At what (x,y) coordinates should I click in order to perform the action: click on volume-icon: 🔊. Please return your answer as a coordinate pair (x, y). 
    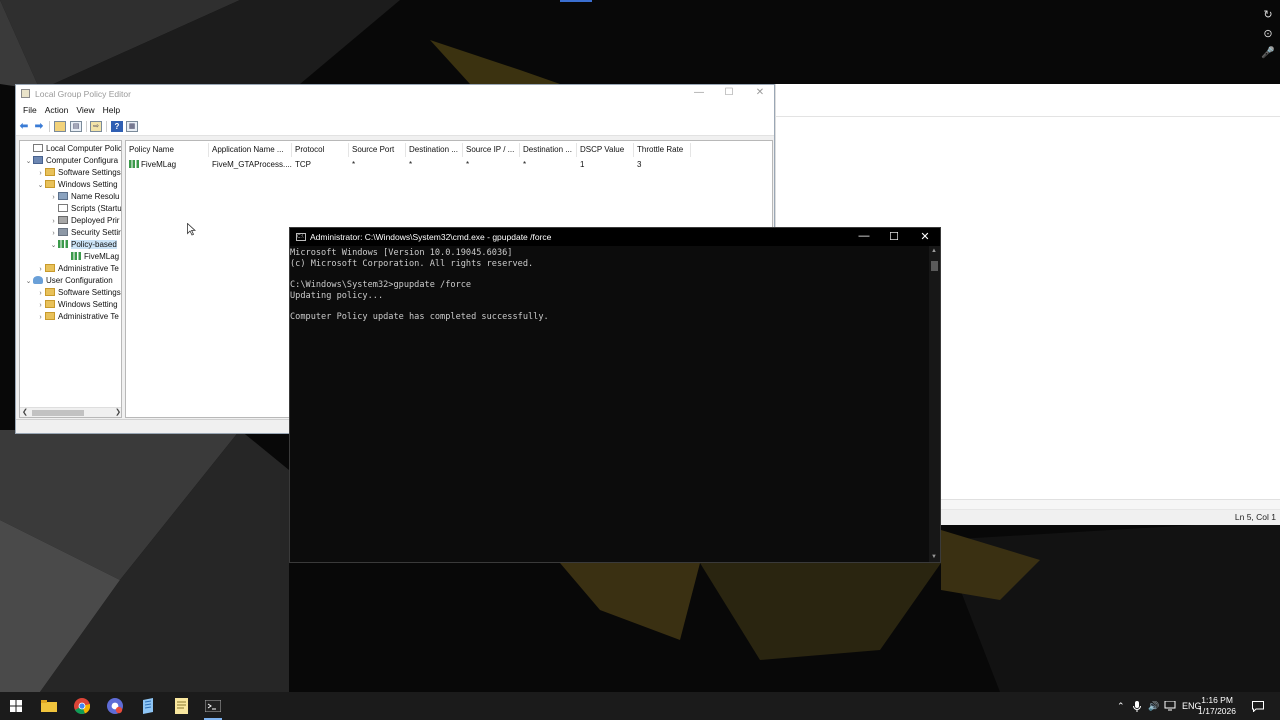
    Looking at the image, I should click on (1153, 706).